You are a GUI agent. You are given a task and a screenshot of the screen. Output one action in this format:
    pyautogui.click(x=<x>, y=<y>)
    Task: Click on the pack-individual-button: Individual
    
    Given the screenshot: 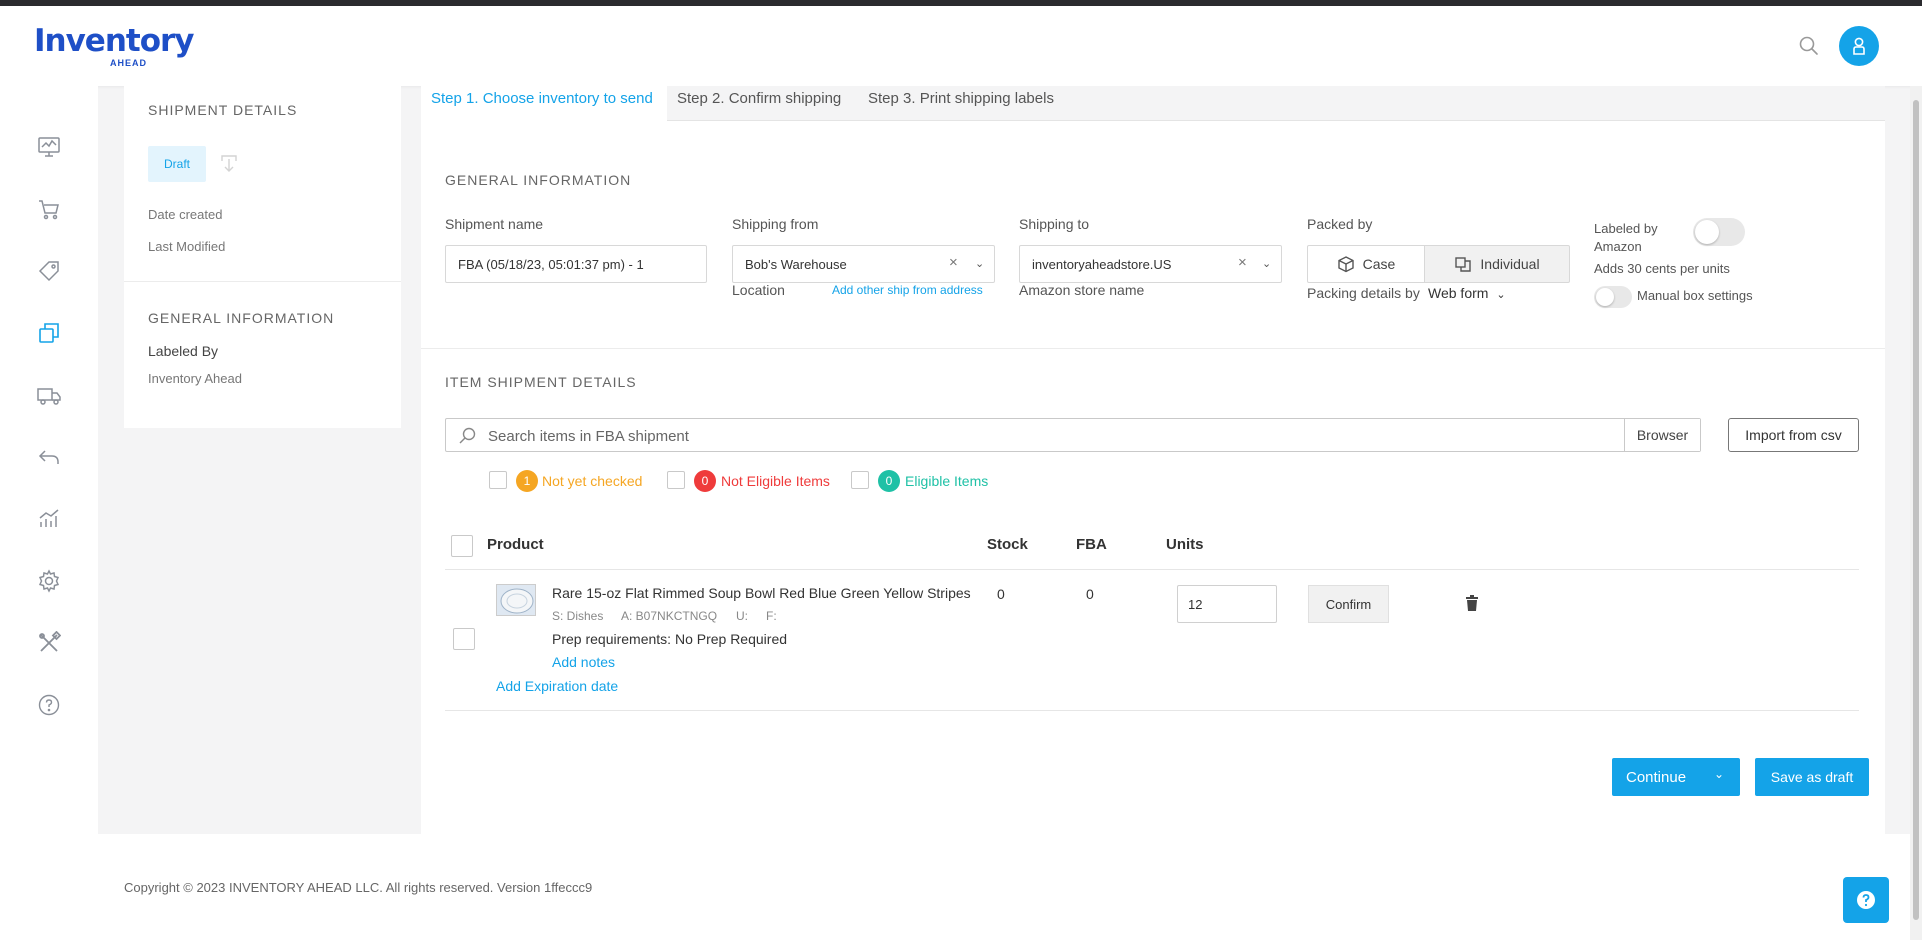 What is the action you would take?
    pyautogui.click(x=1497, y=264)
    